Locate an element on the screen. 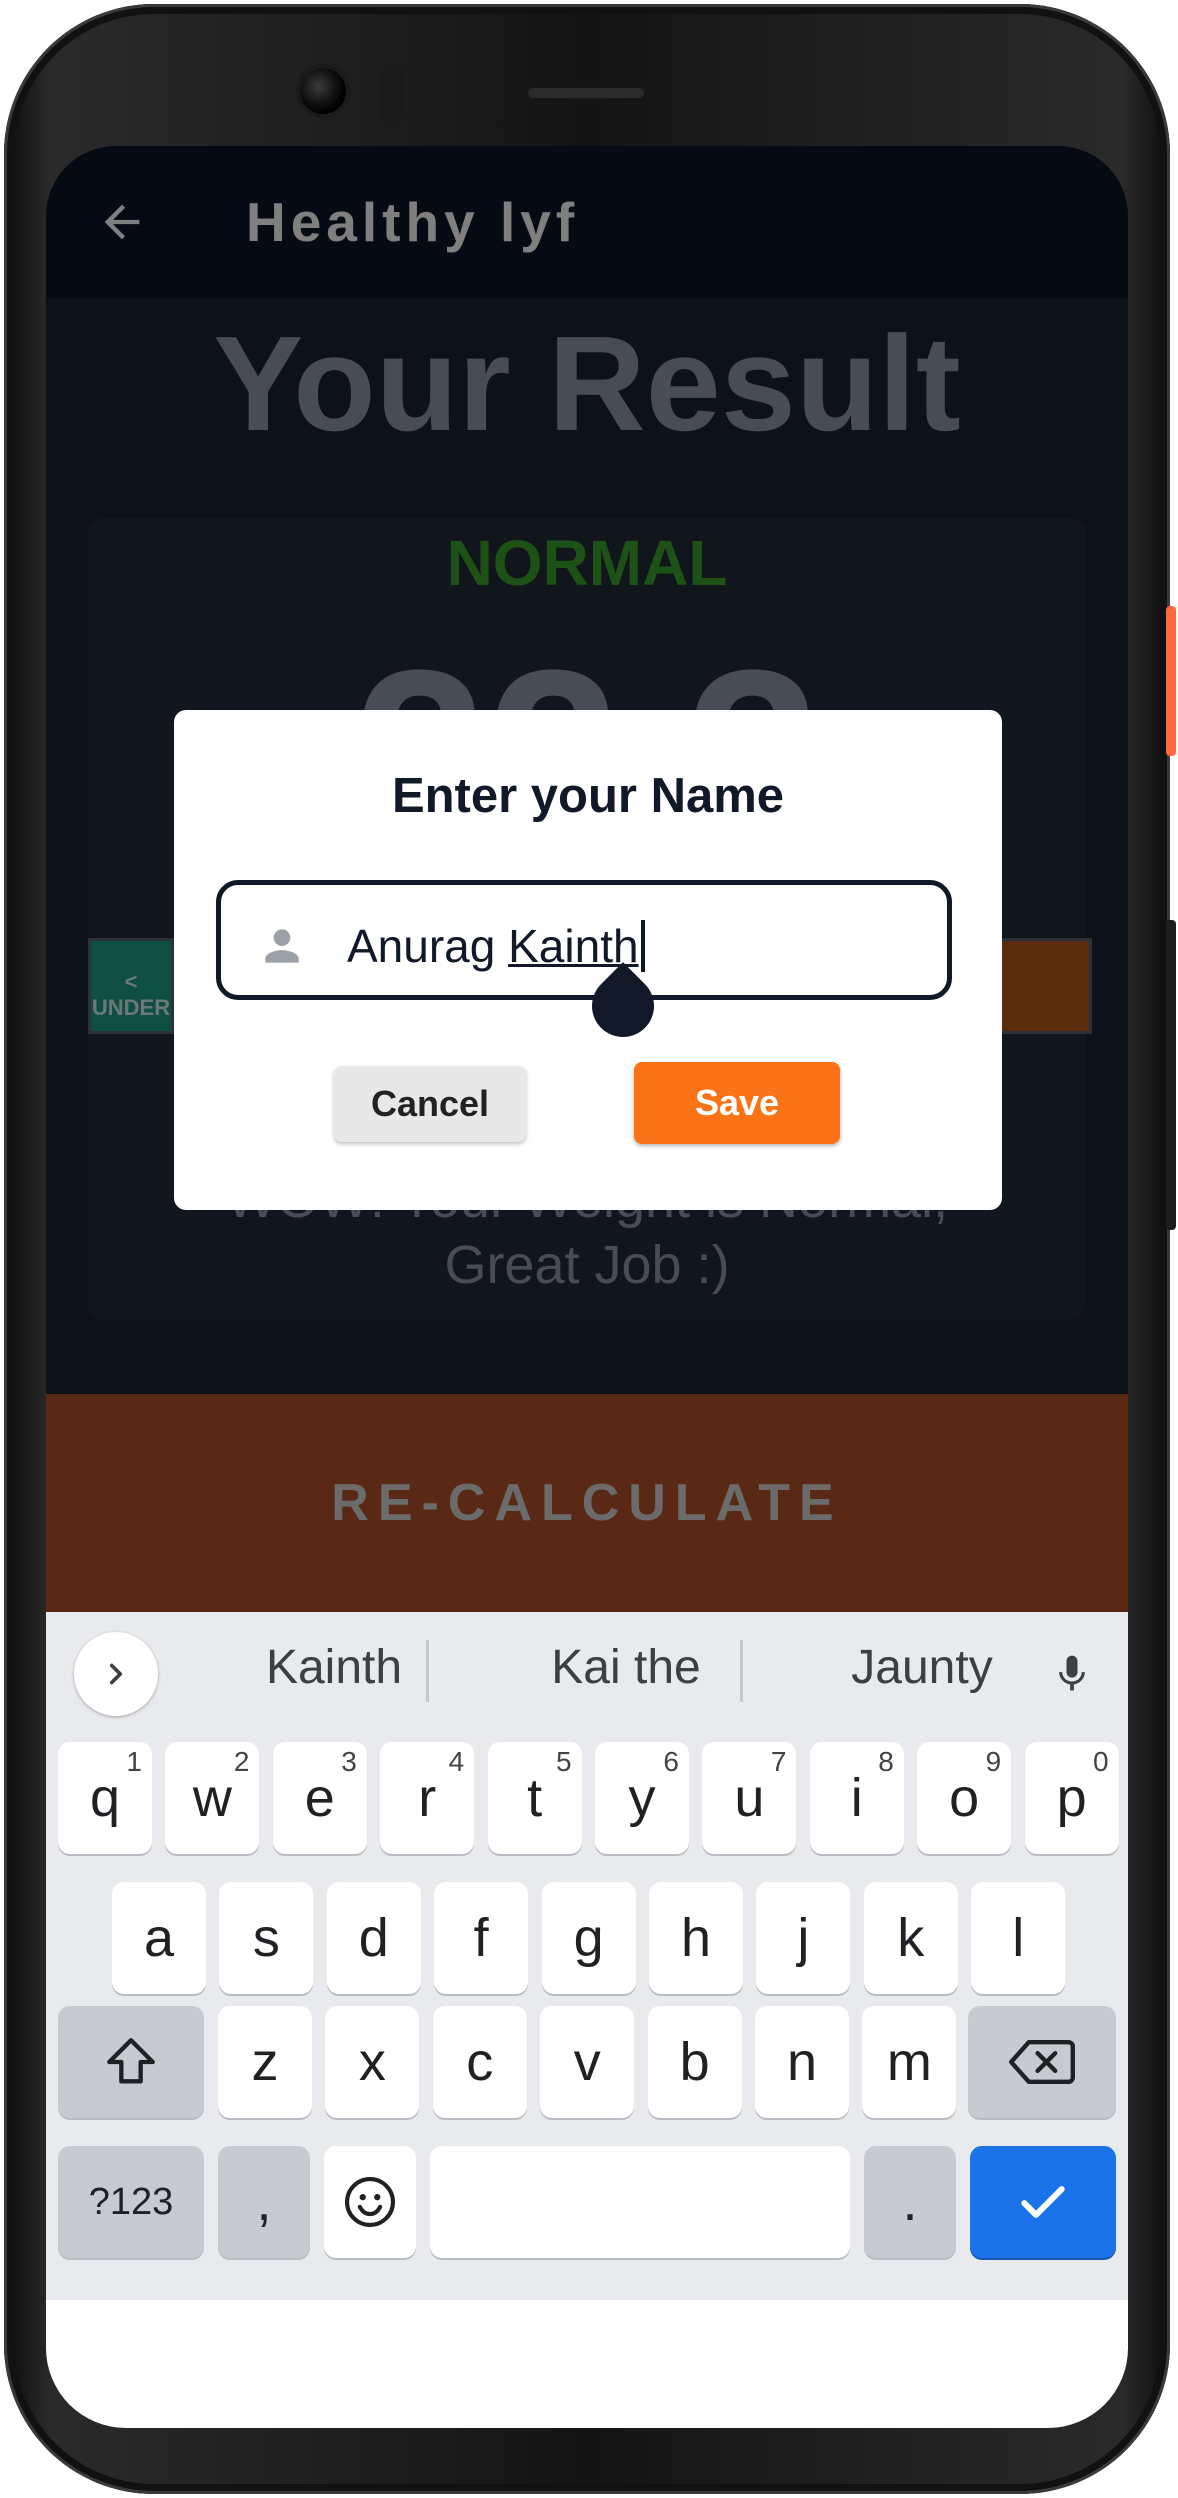 Image resolution: width=1178 pixels, height=2498 pixels. space-key is located at coordinates (640, 2202).